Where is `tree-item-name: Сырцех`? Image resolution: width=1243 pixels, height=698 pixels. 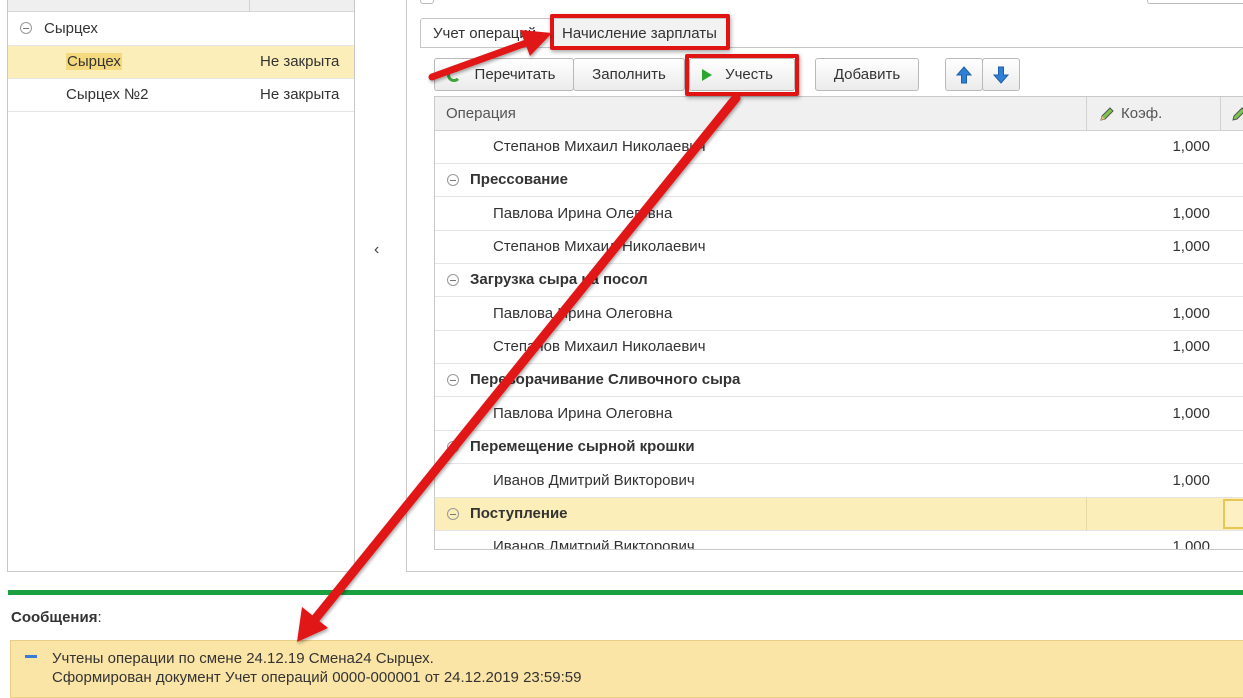 tree-item-name: Сырцех is located at coordinates (94, 61).